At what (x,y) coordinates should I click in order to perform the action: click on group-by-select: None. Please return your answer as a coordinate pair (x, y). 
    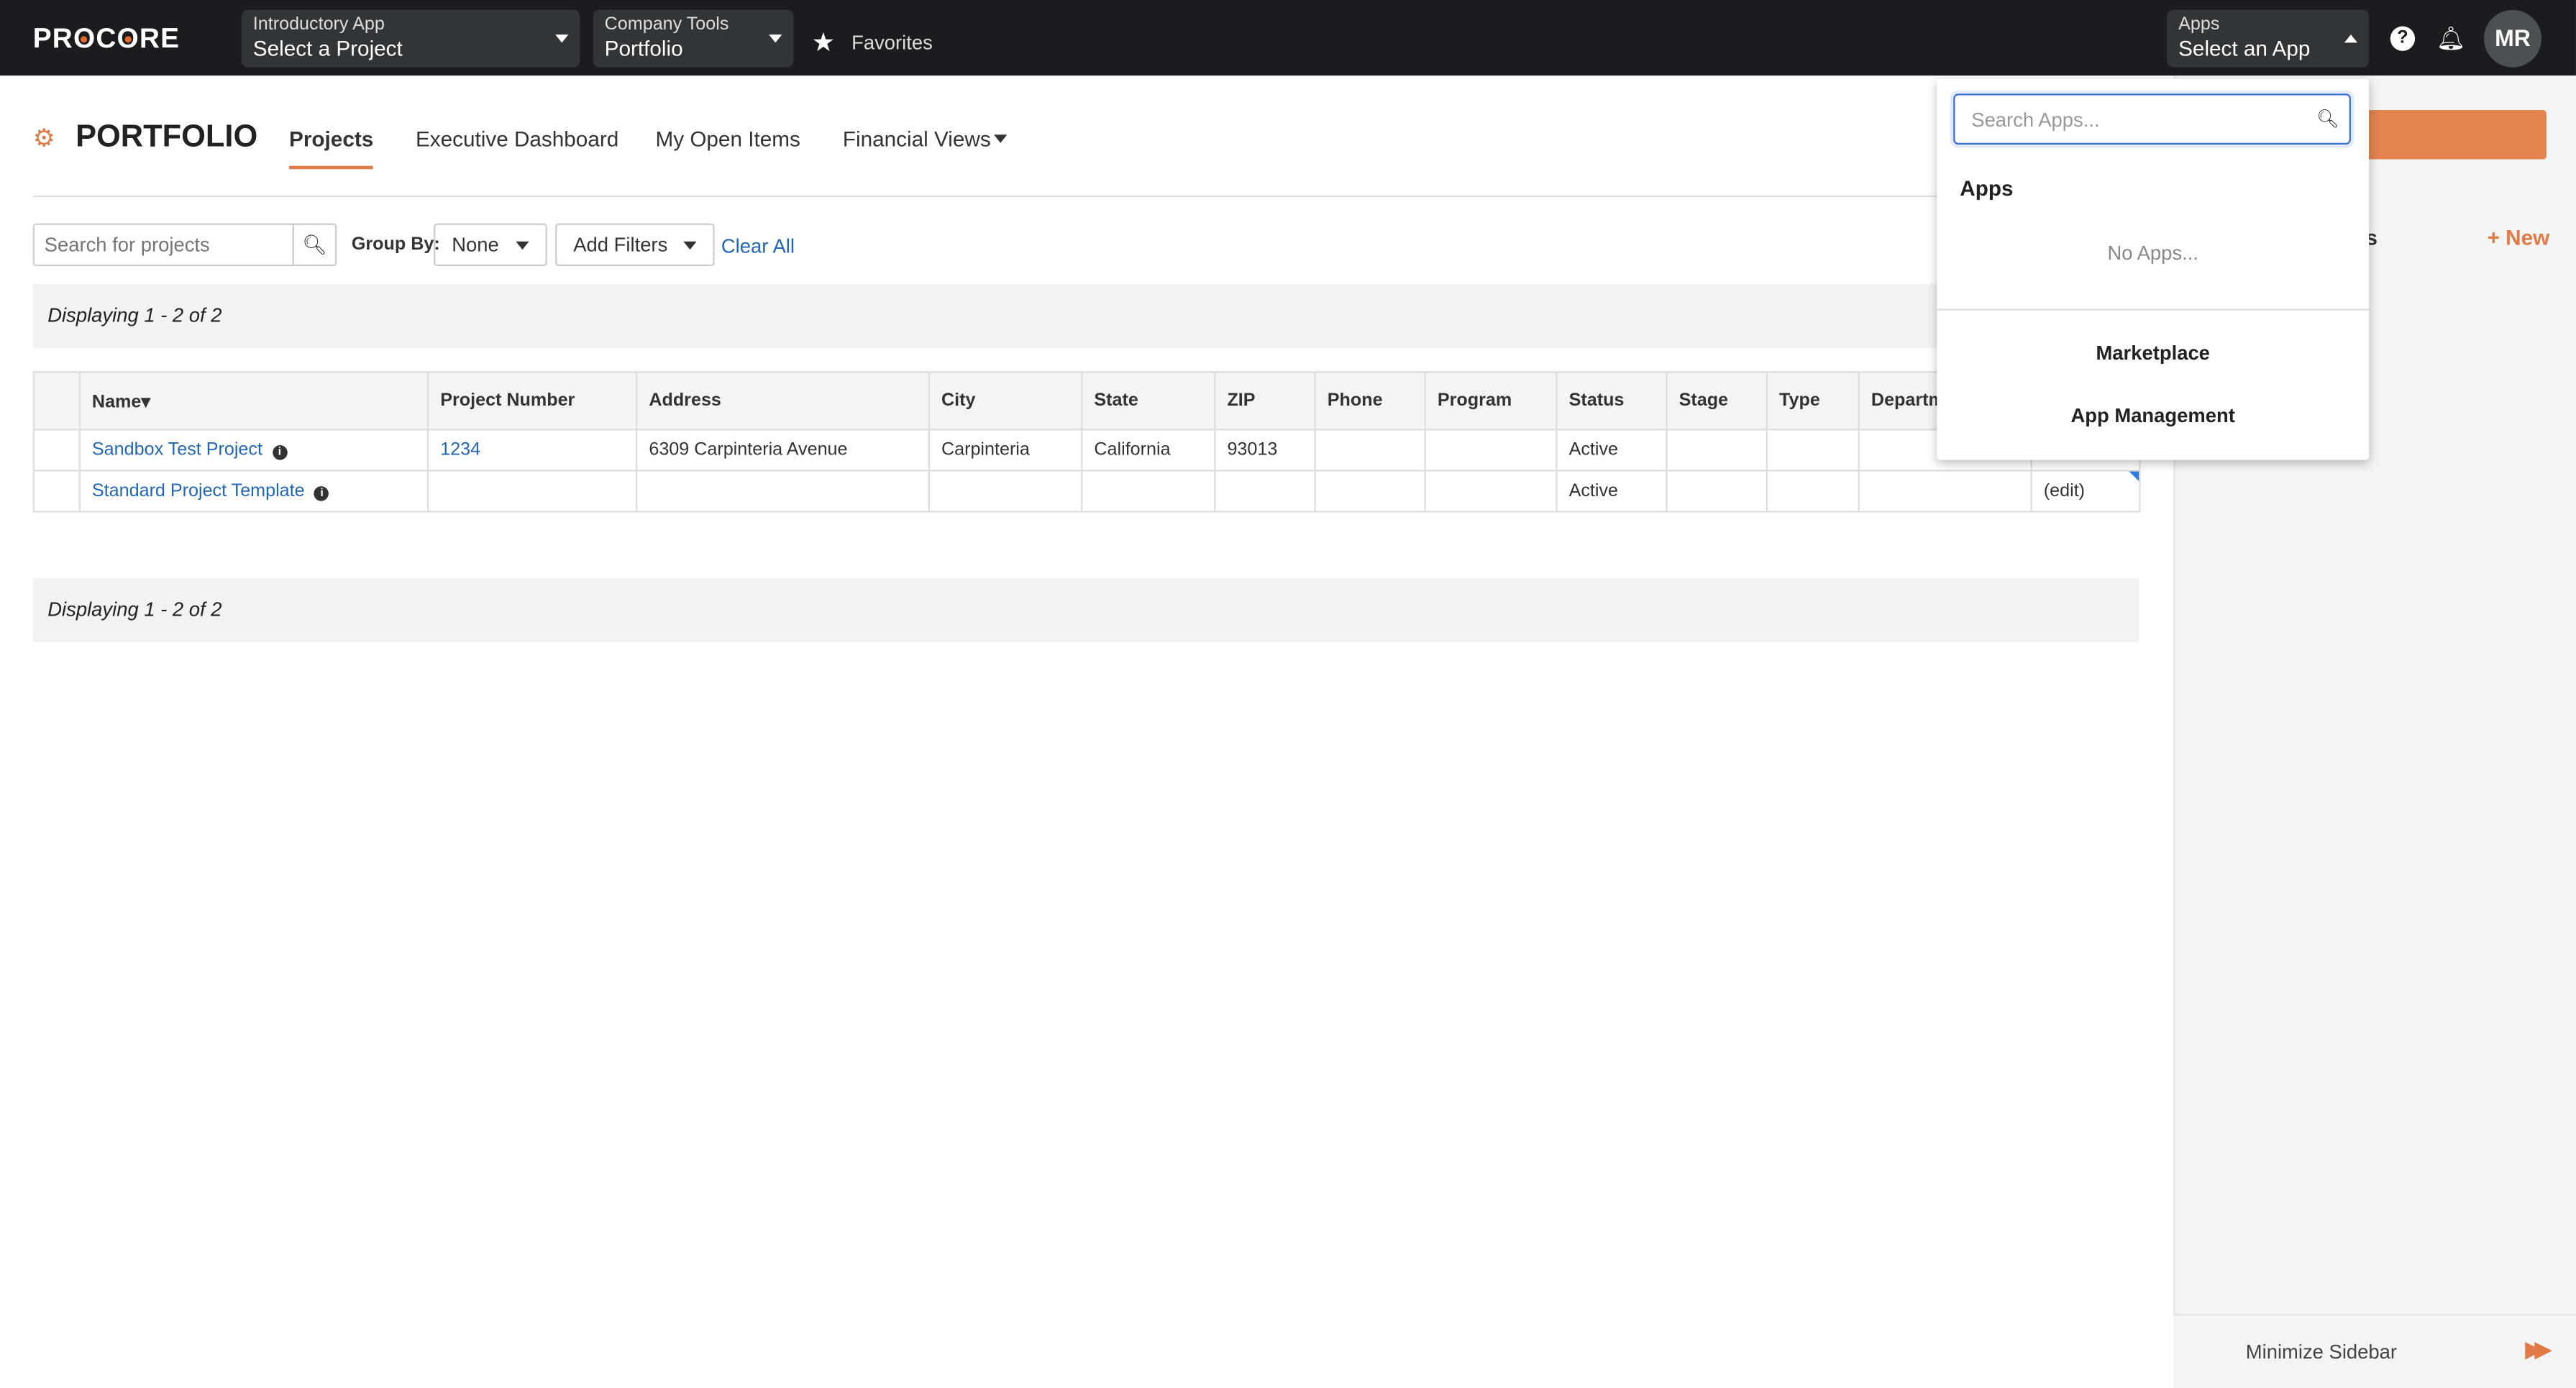
    Looking at the image, I should click on (490, 245).